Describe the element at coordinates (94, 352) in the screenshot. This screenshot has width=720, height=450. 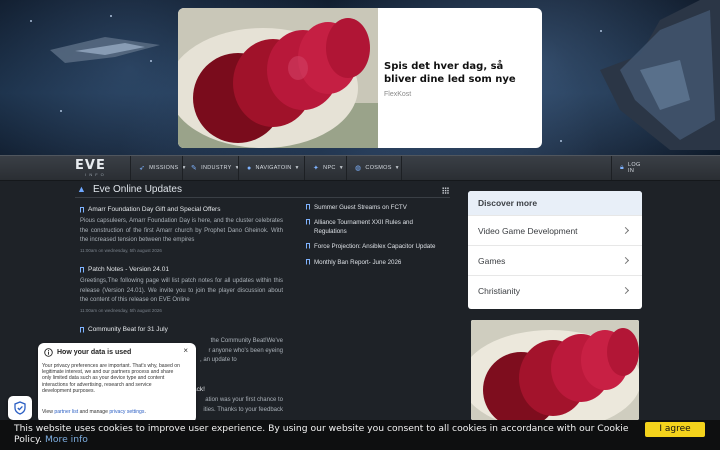
I see `privacy-title: How your data is used` at that location.